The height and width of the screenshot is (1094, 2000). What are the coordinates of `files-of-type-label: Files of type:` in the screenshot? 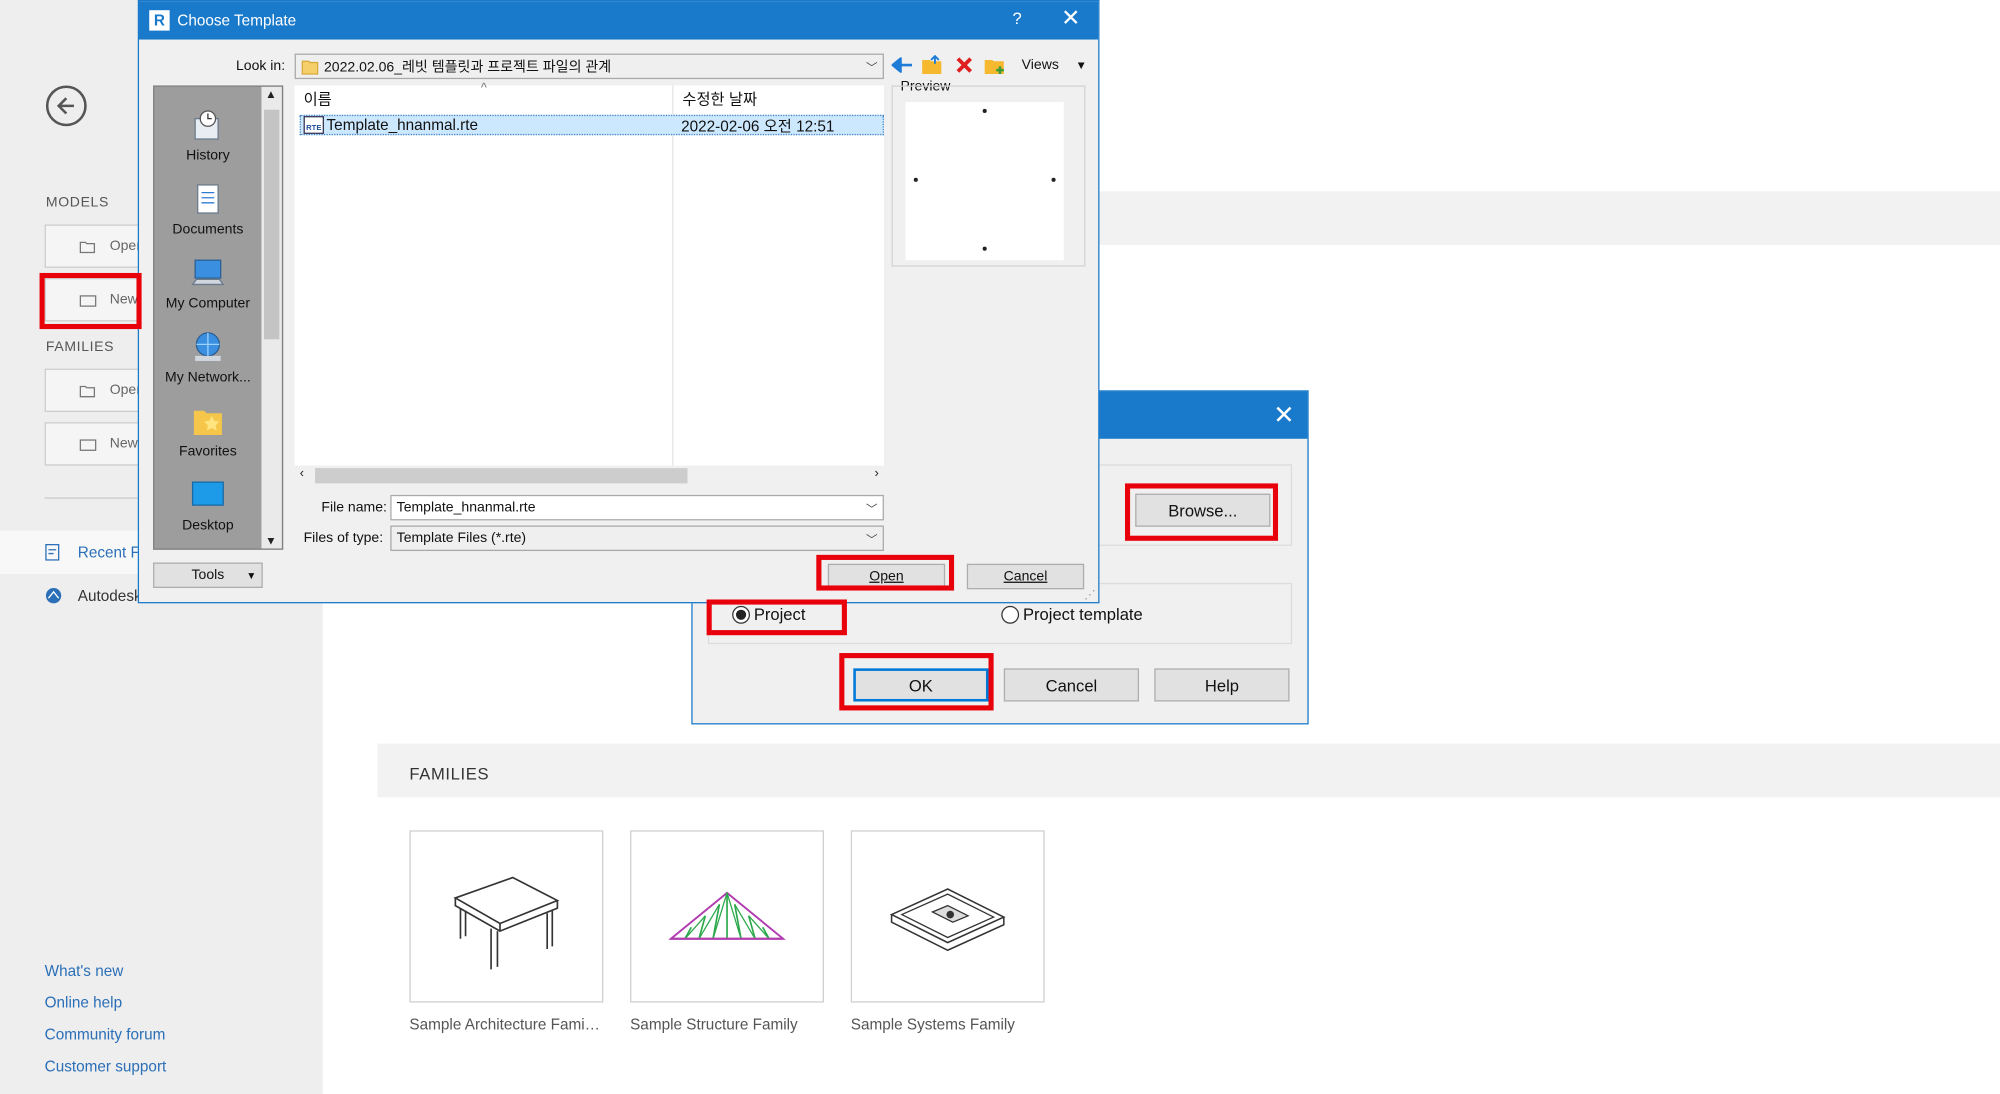 It's located at (343, 538).